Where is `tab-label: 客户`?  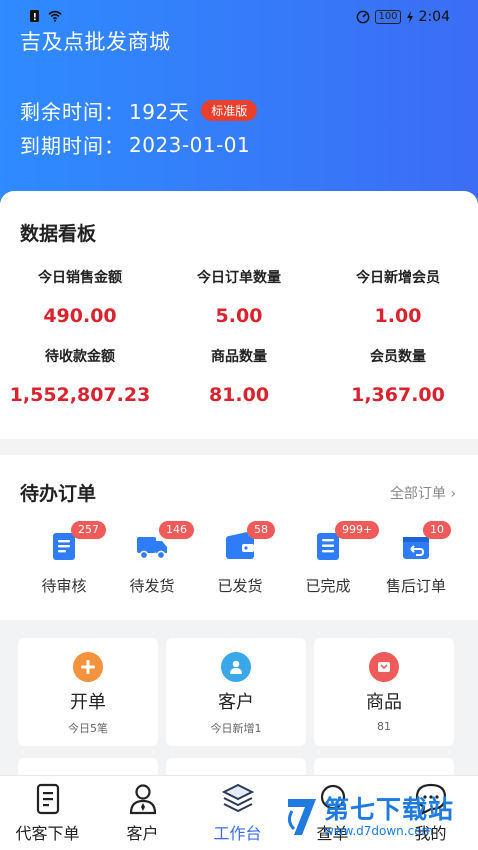 tab-label: 客户 is located at coordinates (142, 833).